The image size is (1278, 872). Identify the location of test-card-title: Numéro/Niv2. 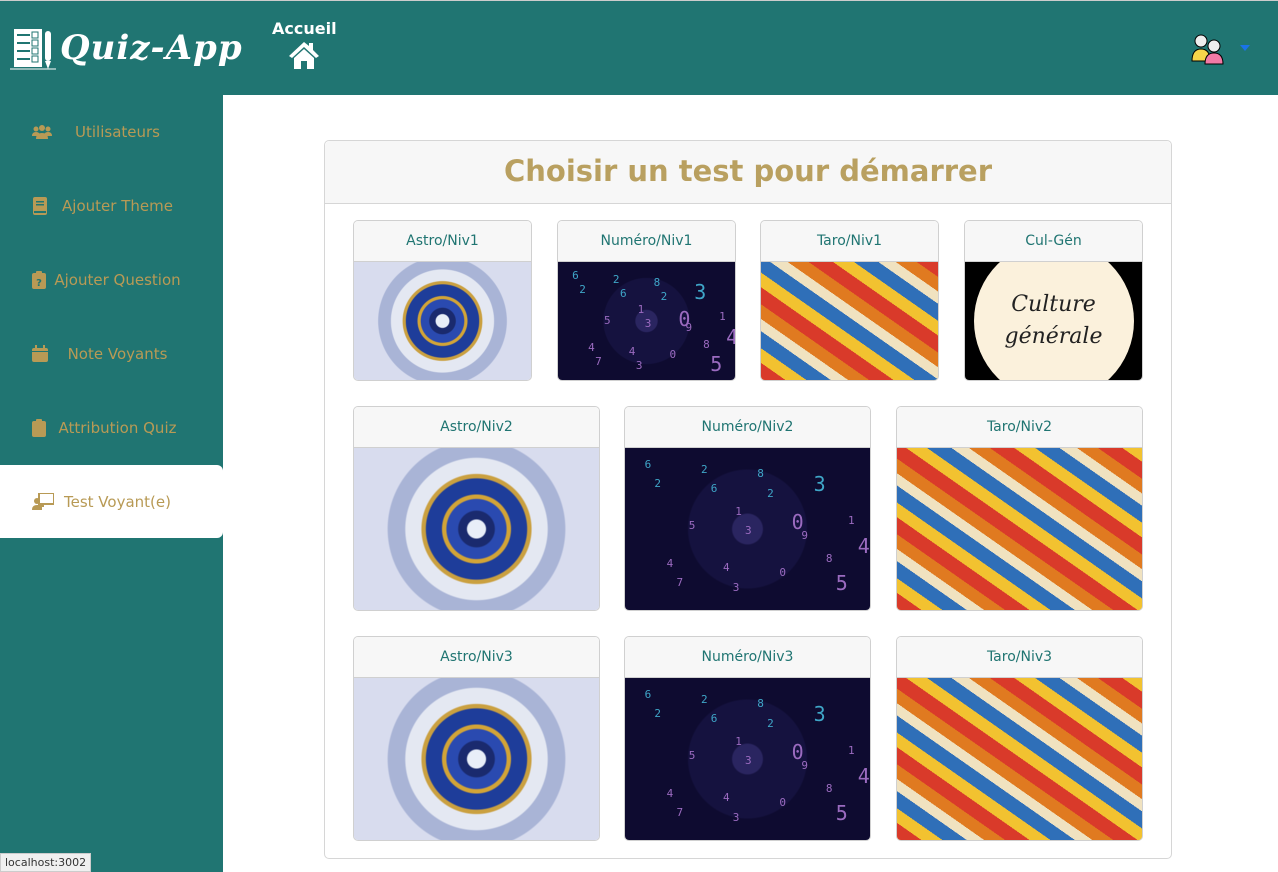
(747, 427).